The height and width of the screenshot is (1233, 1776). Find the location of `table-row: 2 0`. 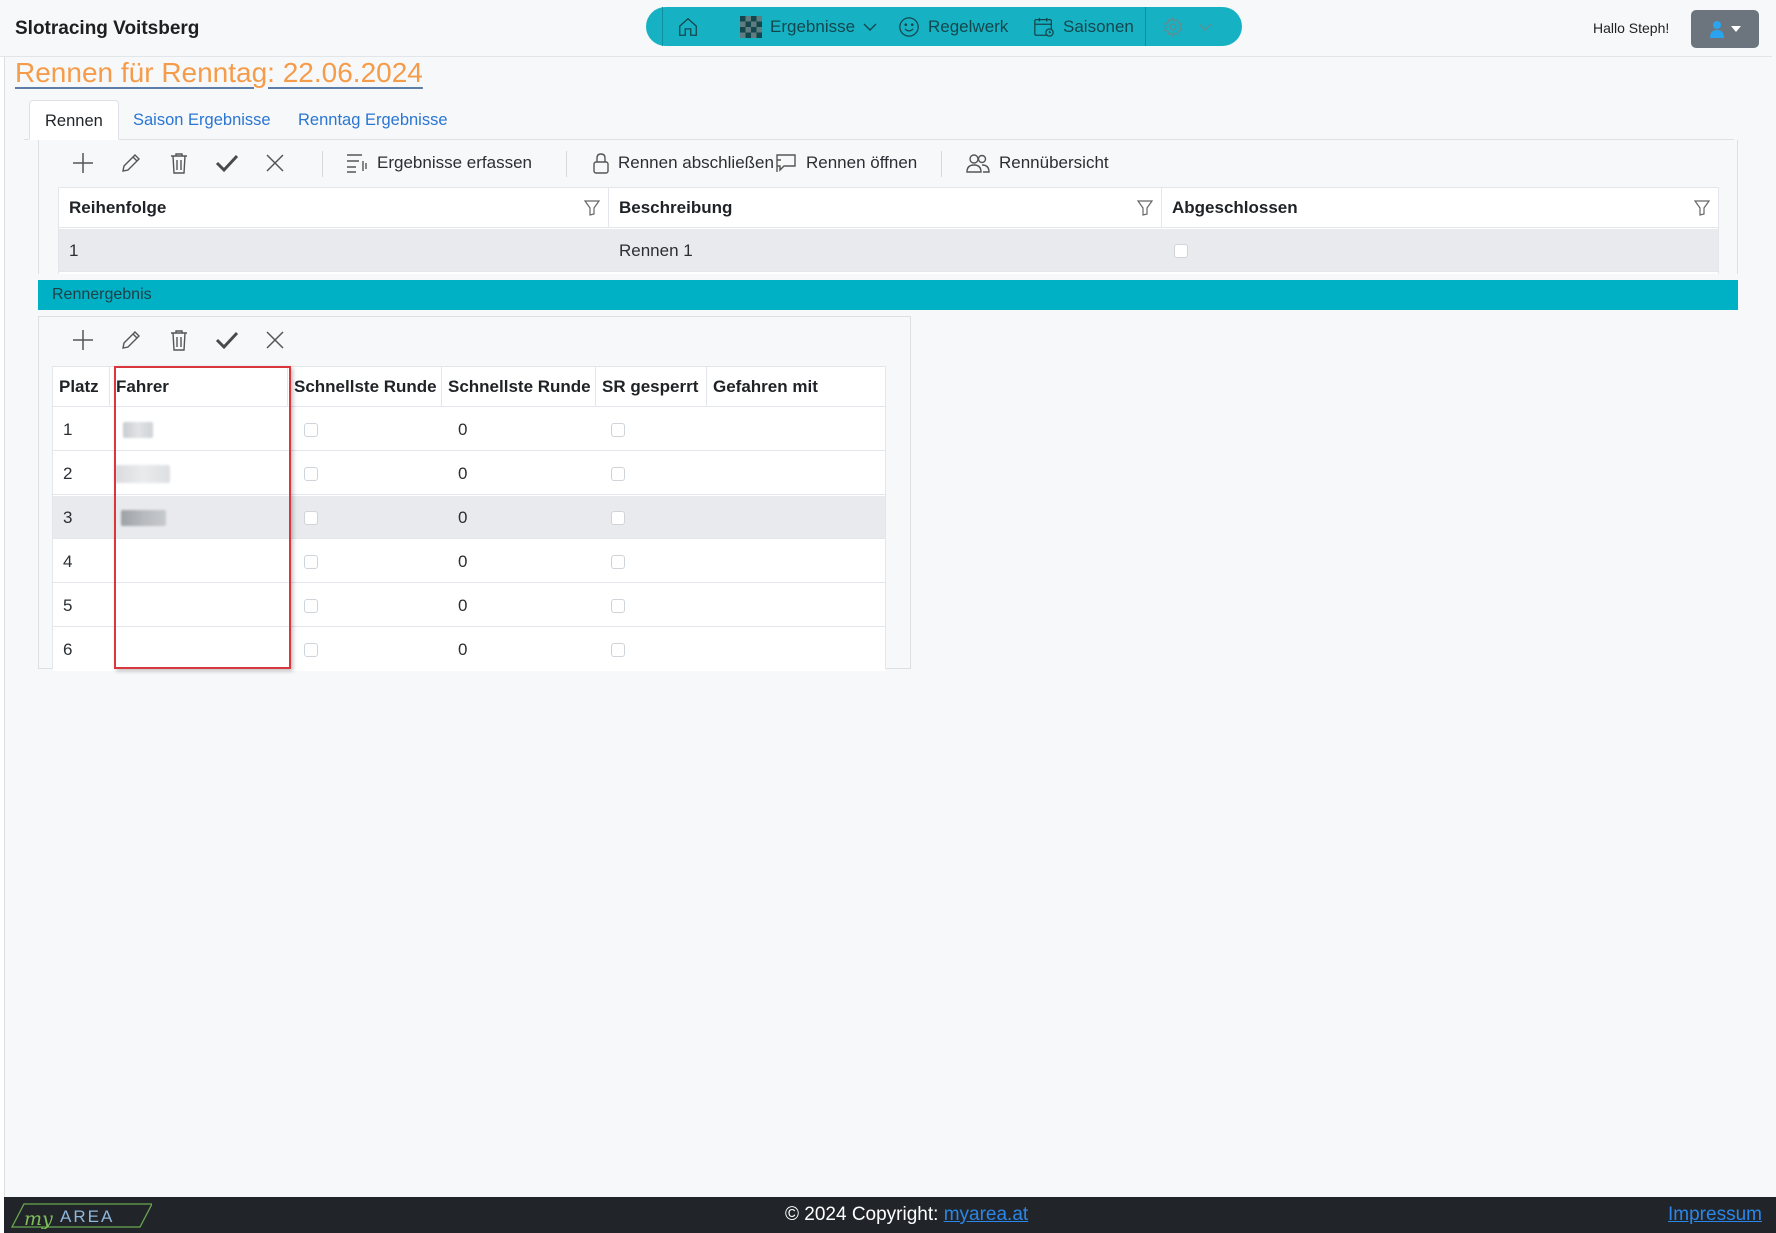

table-row: 2 0 is located at coordinates (469, 473).